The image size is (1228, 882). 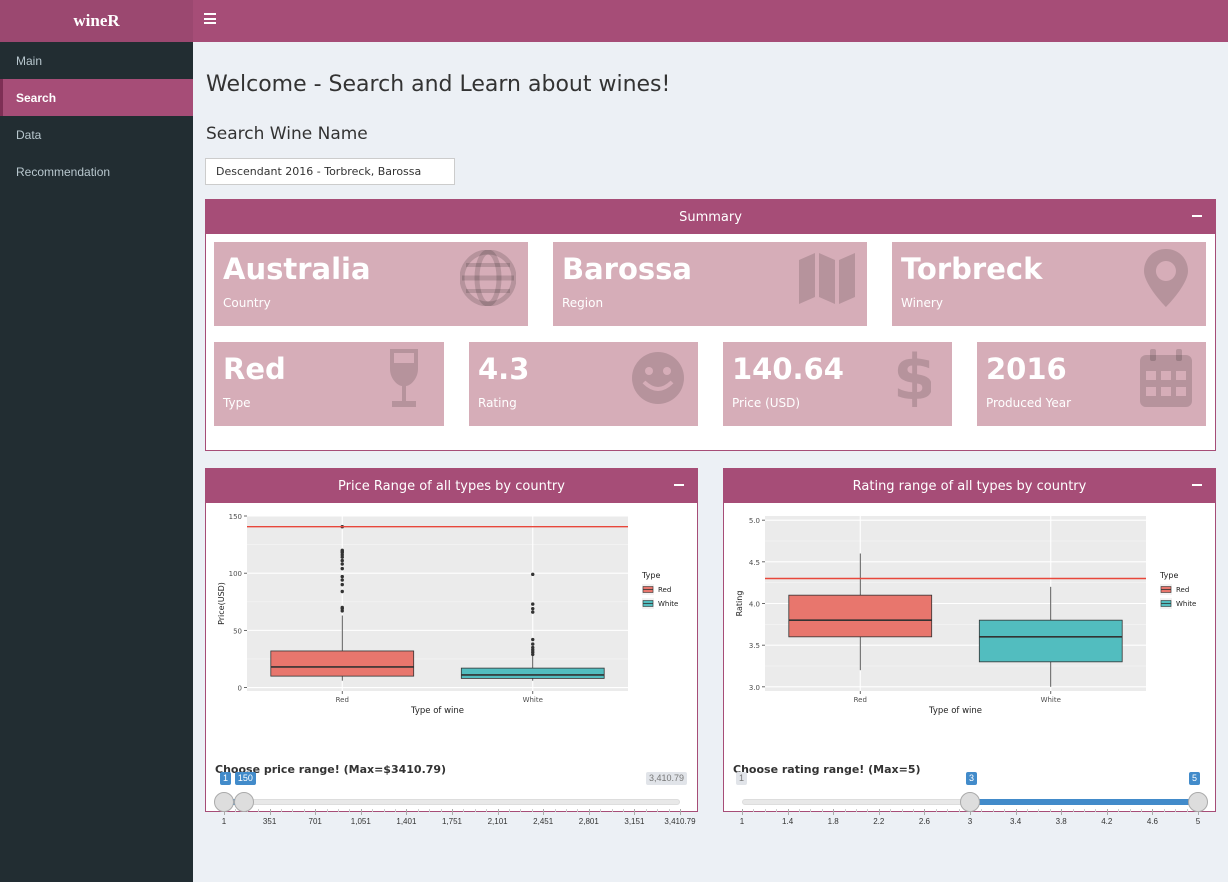 I want to click on value-box-label: Produced Year, so click(x=1029, y=403).